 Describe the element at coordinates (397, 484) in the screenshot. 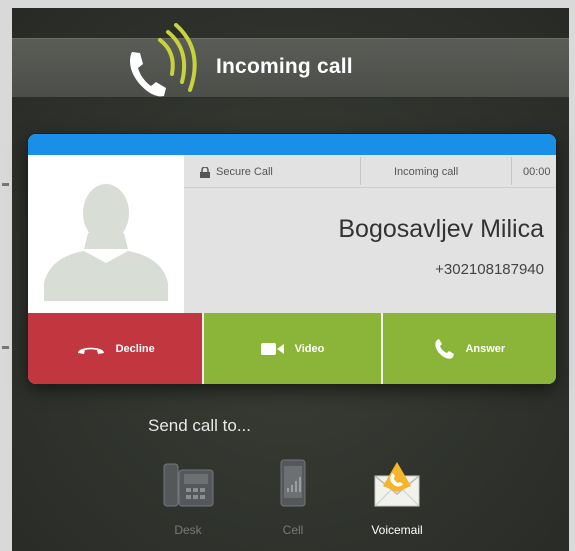

I see `voicemail-icon` at that location.